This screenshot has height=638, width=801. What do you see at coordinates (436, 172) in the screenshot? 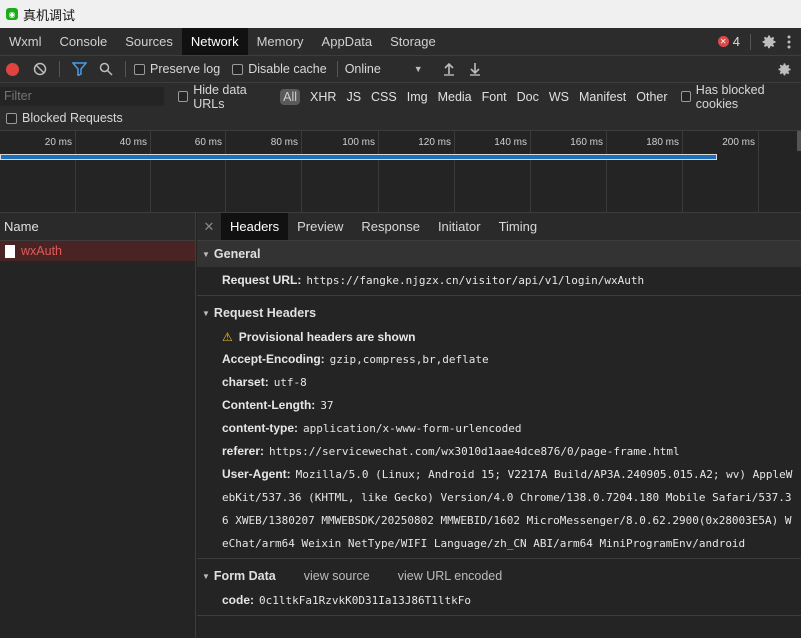
I see `timeline-tick: 120 ms` at bounding box center [436, 172].